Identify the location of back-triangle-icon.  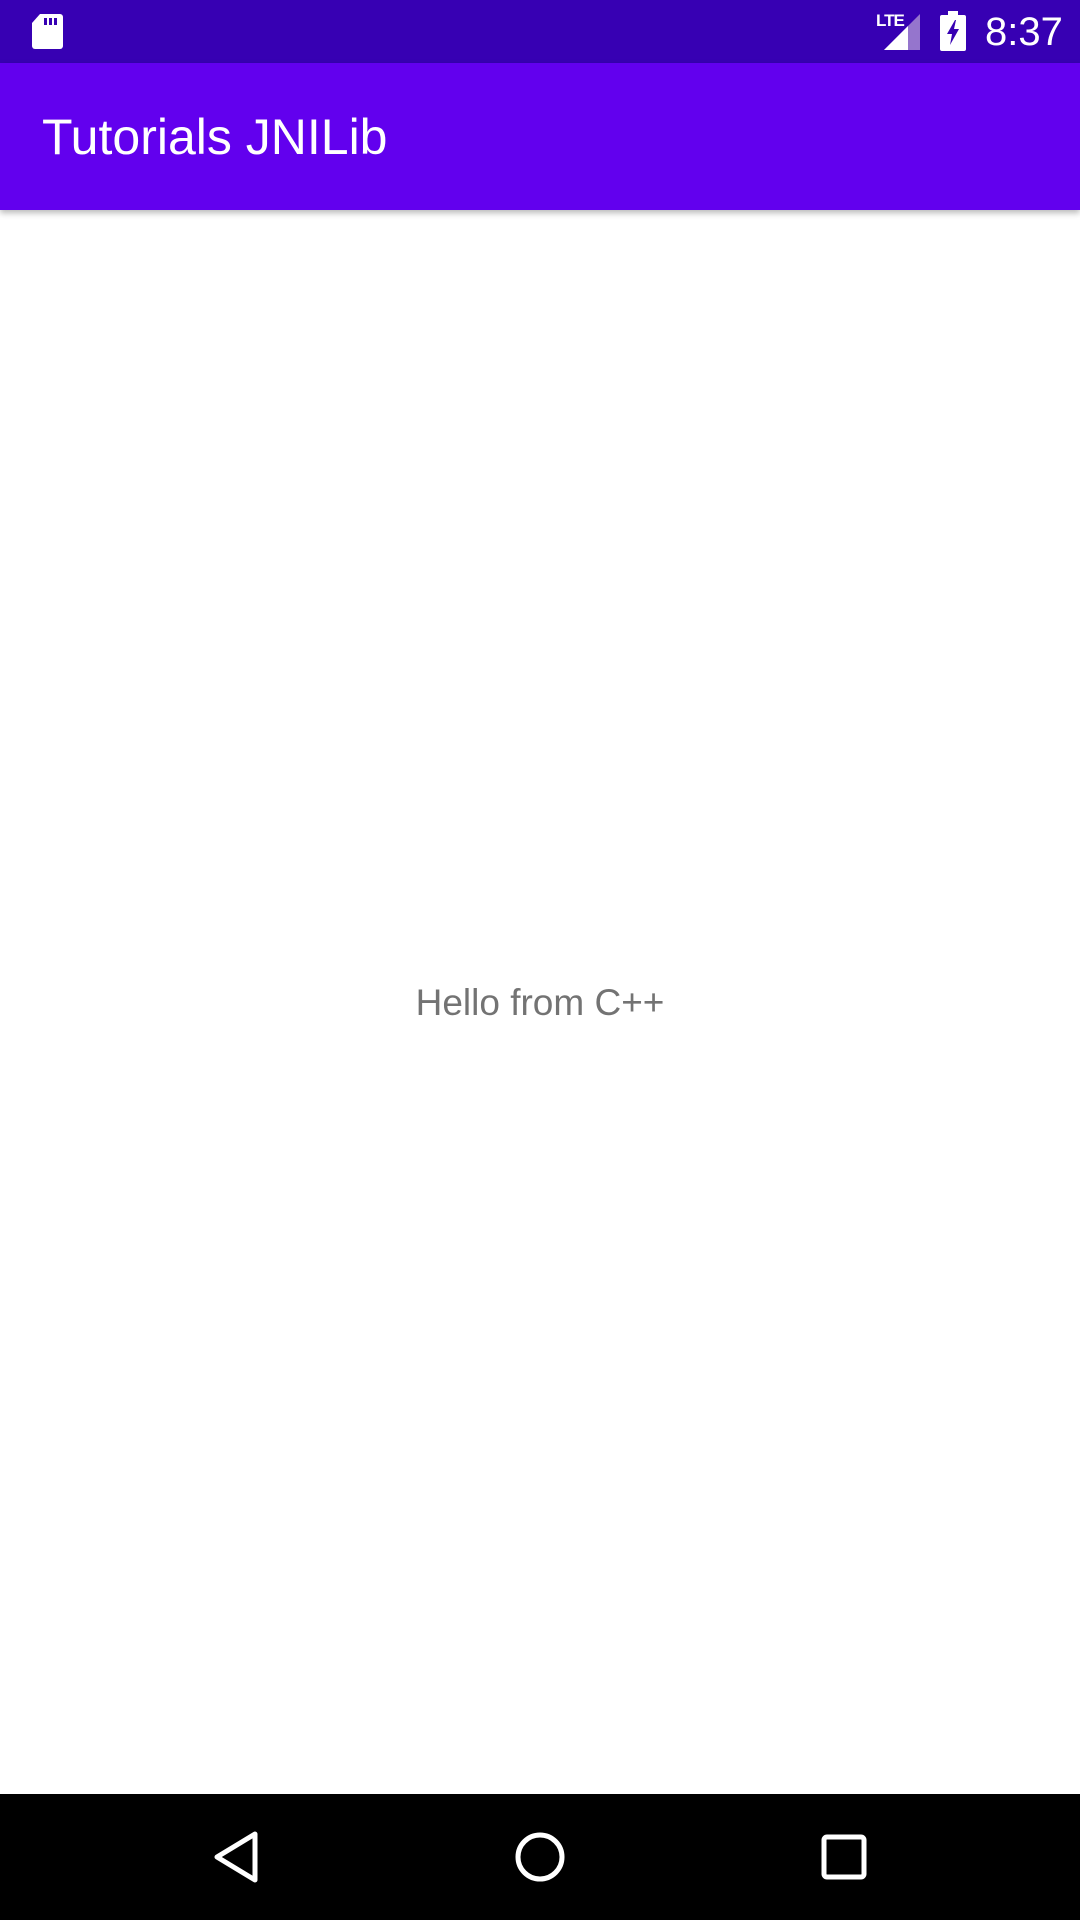
(236, 1857).